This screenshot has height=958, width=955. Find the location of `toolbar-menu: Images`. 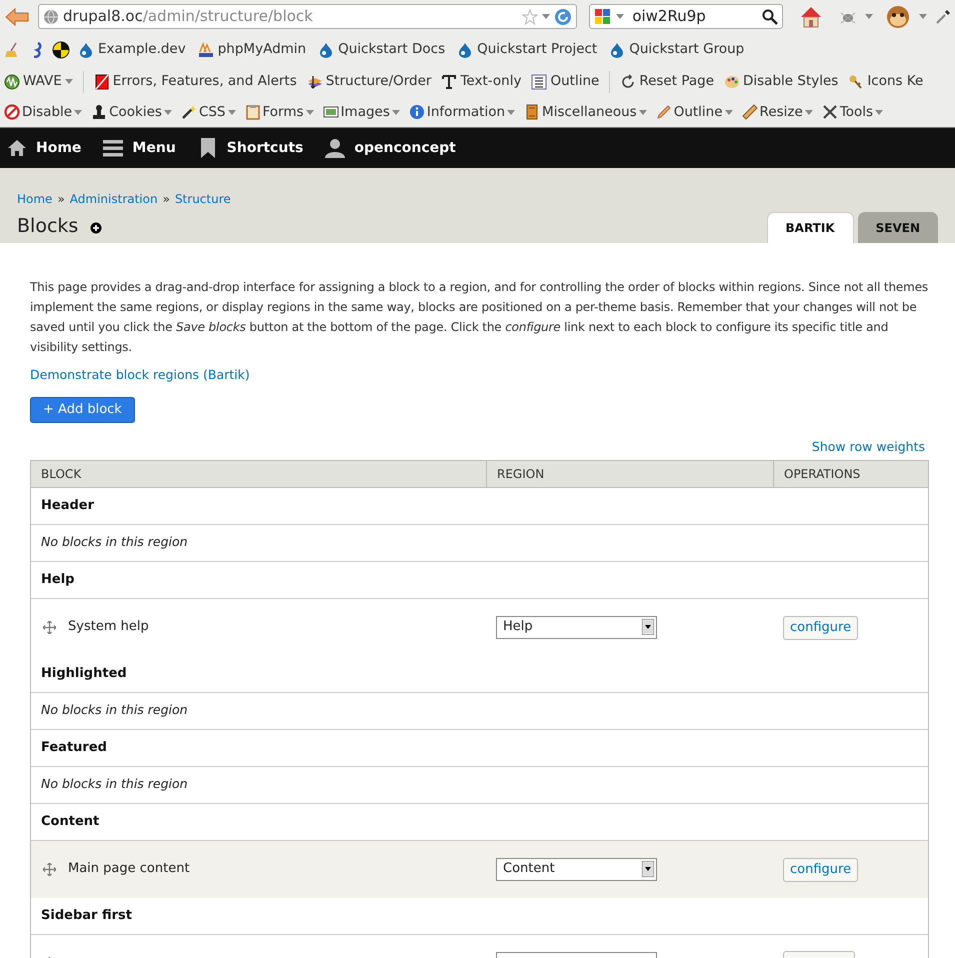

toolbar-menu: Images is located at coordinates (361, 112).